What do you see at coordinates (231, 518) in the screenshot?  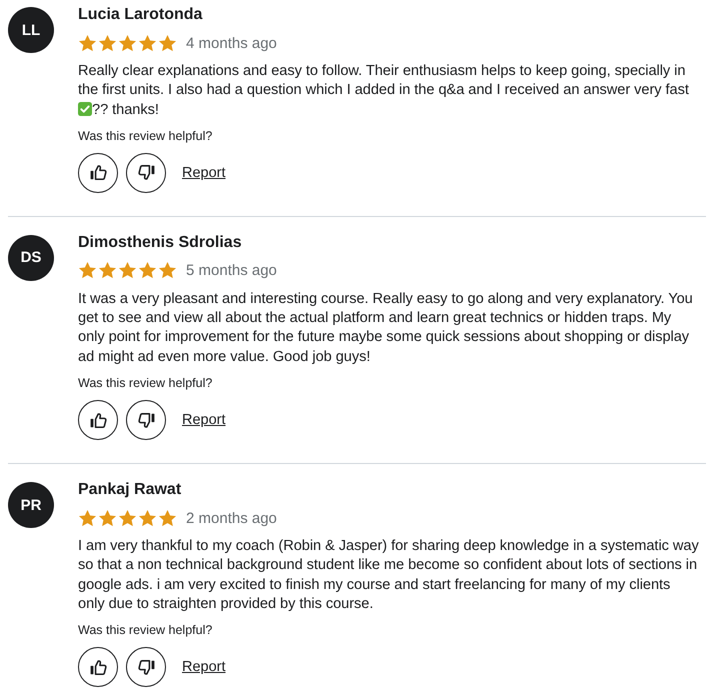 I see `review-time: 2 months ago` at bounding box center [231, 518].